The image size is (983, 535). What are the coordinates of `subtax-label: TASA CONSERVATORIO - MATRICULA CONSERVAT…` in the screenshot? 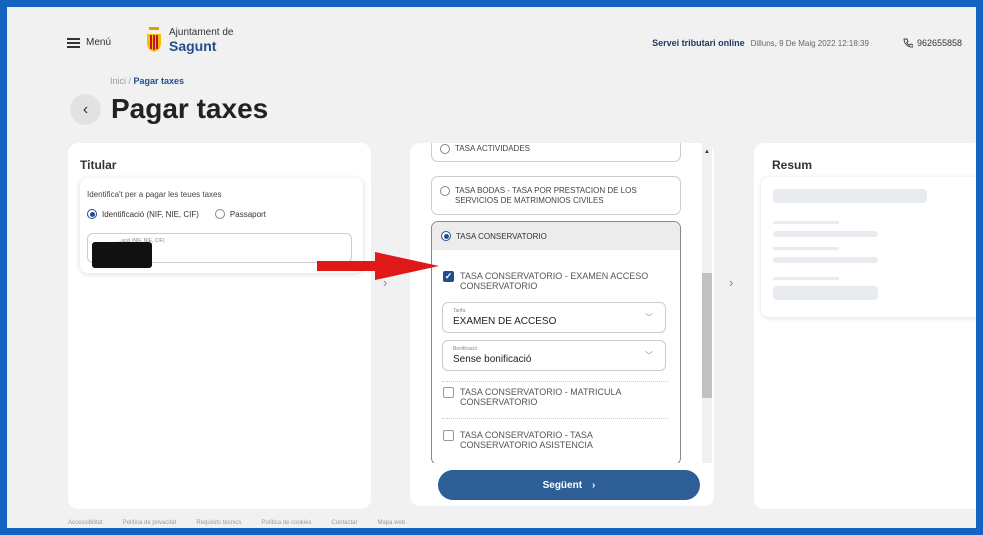 It's located at (541, 397).